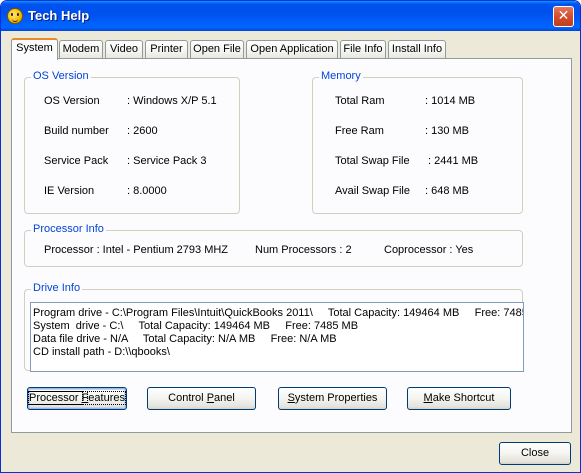  What do you see at coordinates (429, 250) in the screenshot?
I see `coprocessor-value: Coprocessor : Yes` at bounding box center [429, 250].